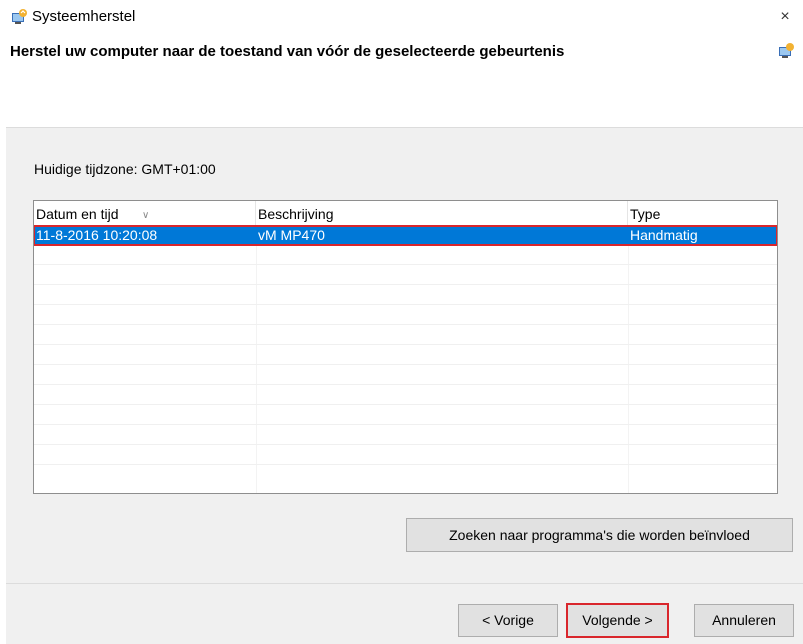 Image resolution: width=803 pixels, height=644 pixels. I want to click on cell-datetime: 11-8-2016 10:20:08, so click(97, 235).